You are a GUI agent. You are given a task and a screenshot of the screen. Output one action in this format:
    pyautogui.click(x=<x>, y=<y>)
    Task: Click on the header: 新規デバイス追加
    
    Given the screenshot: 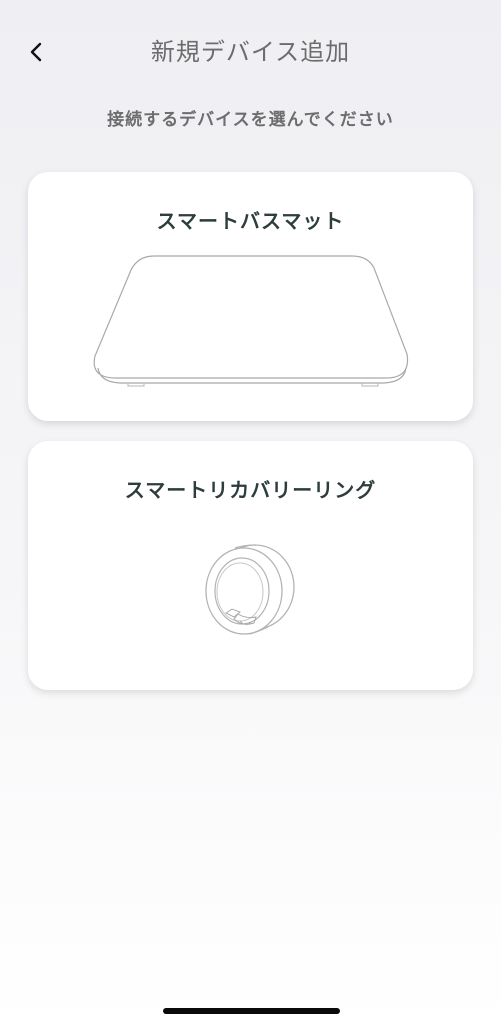 What is the action you would take?
    pyautogui.click(x=250, y=50)
    